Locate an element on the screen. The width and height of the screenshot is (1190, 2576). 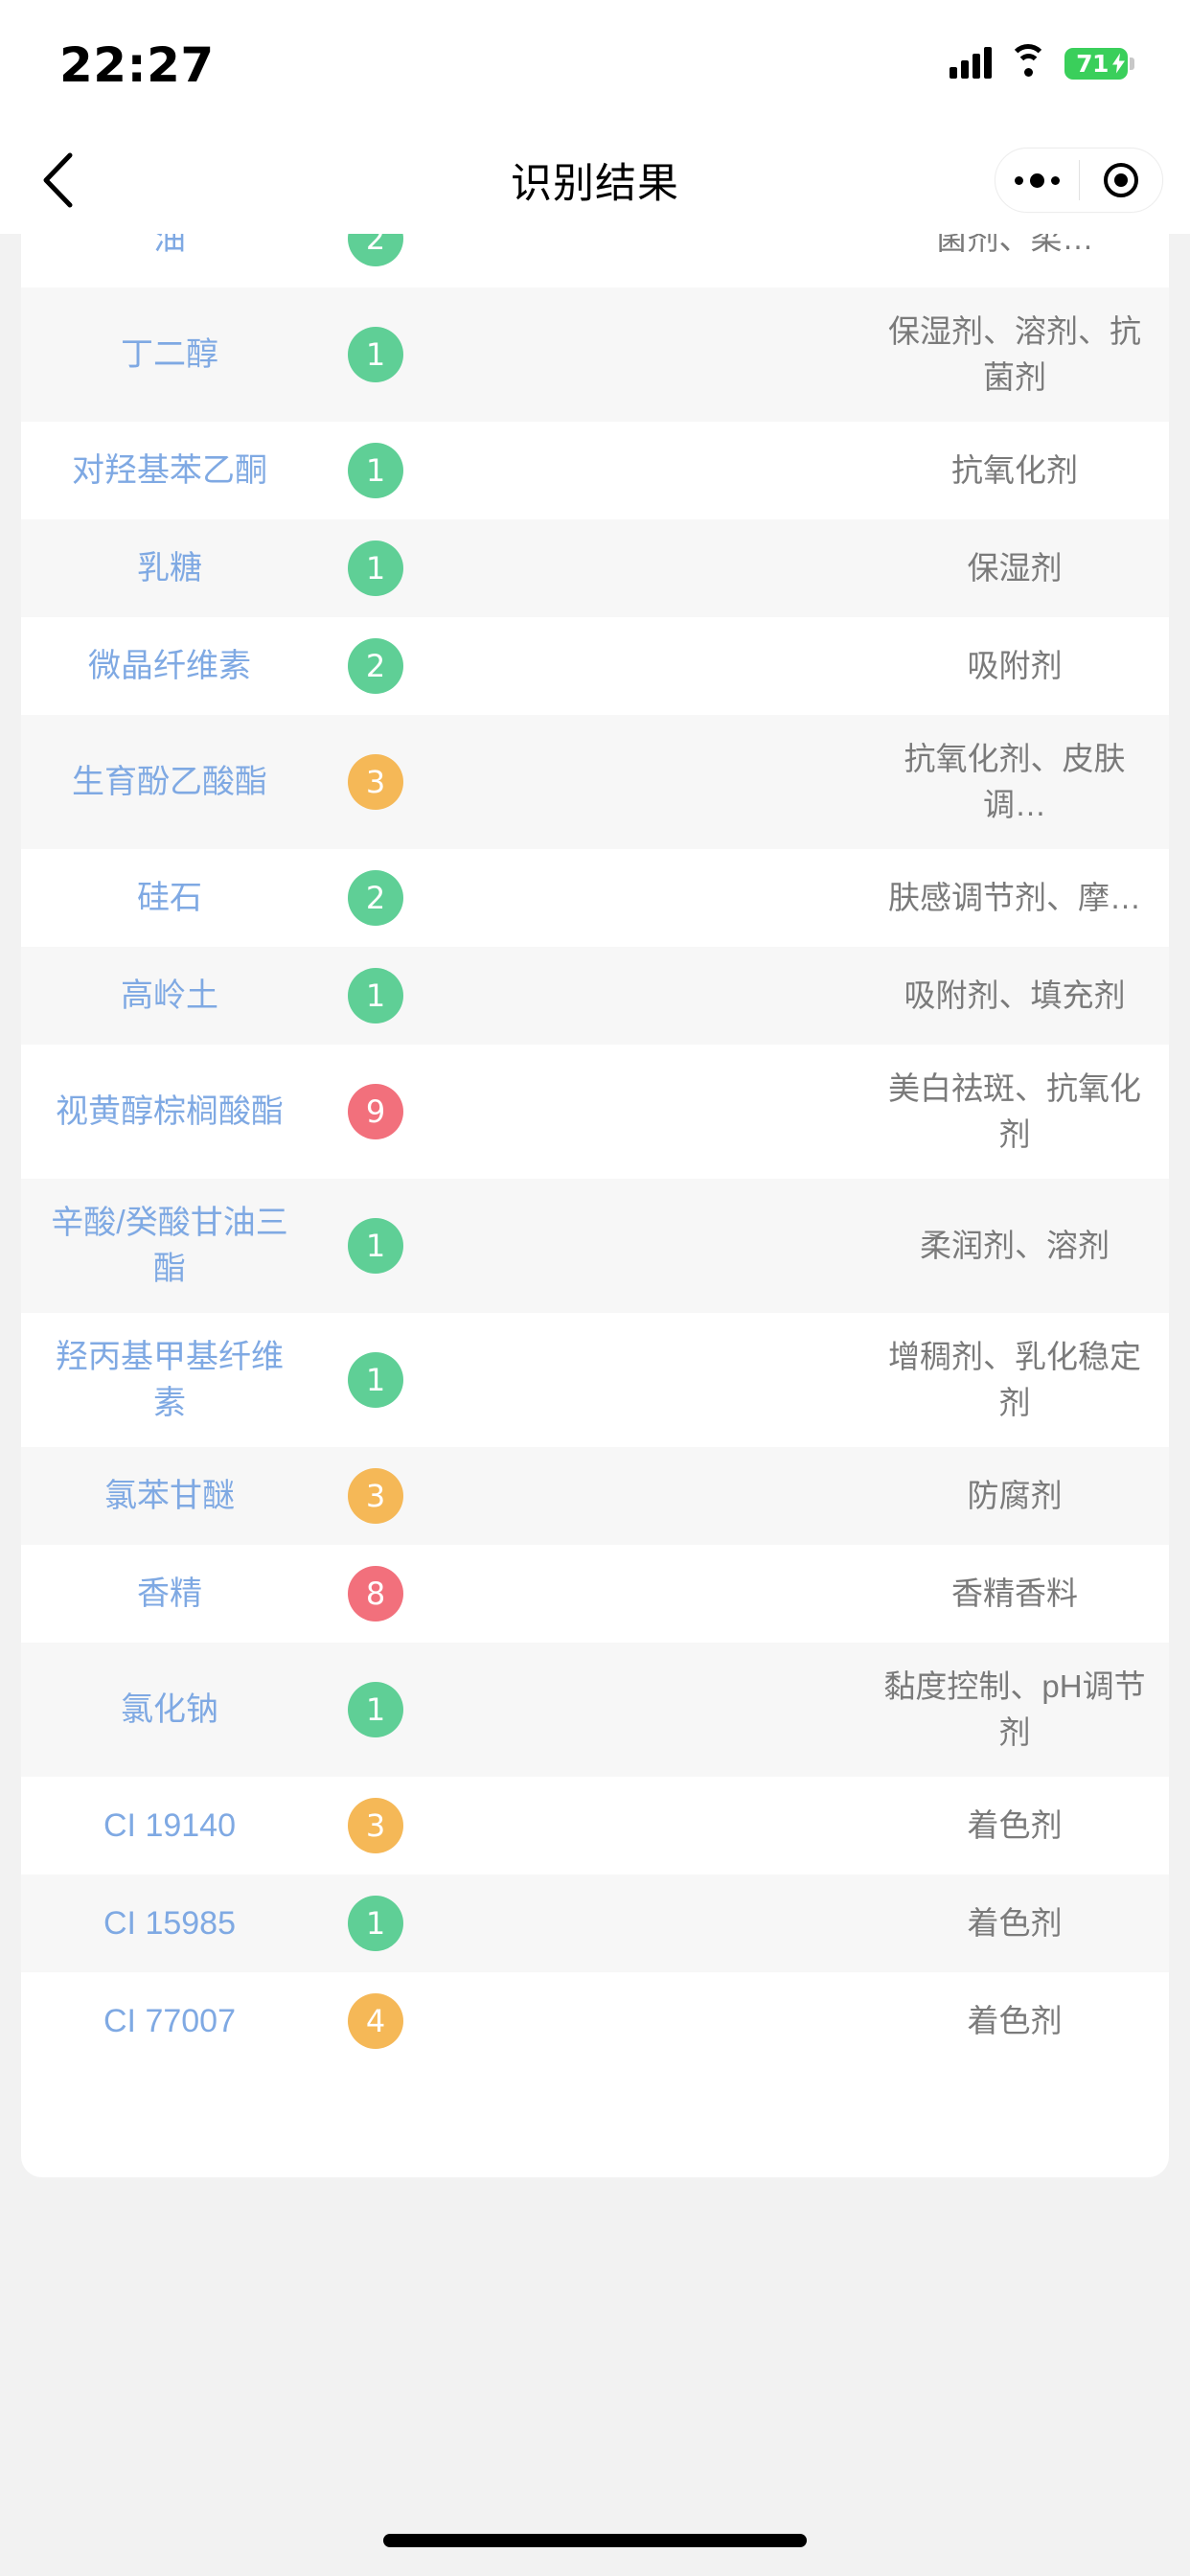
home-indicator is located at coordinates (595, 2540).